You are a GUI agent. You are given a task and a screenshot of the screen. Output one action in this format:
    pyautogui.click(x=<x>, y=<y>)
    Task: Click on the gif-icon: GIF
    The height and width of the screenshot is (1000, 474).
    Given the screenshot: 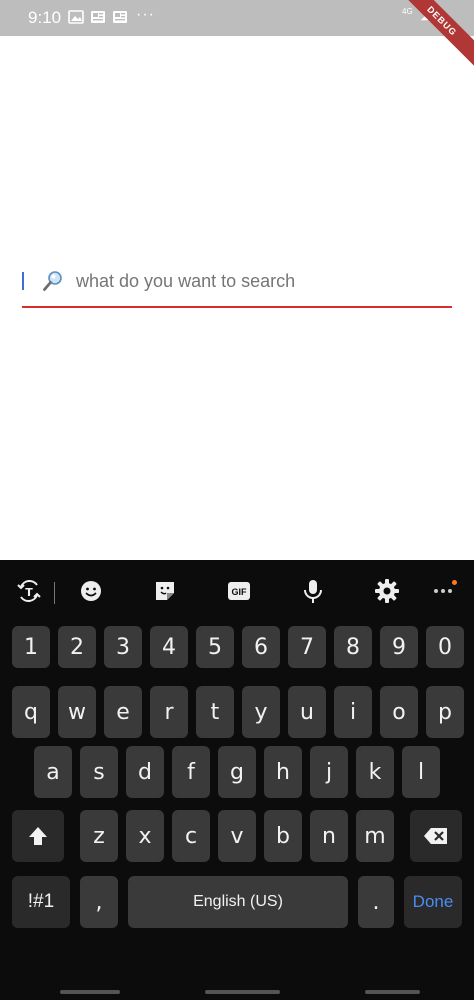 What is the action you would take?
    pyautogui.click(x=239, y=591)
    